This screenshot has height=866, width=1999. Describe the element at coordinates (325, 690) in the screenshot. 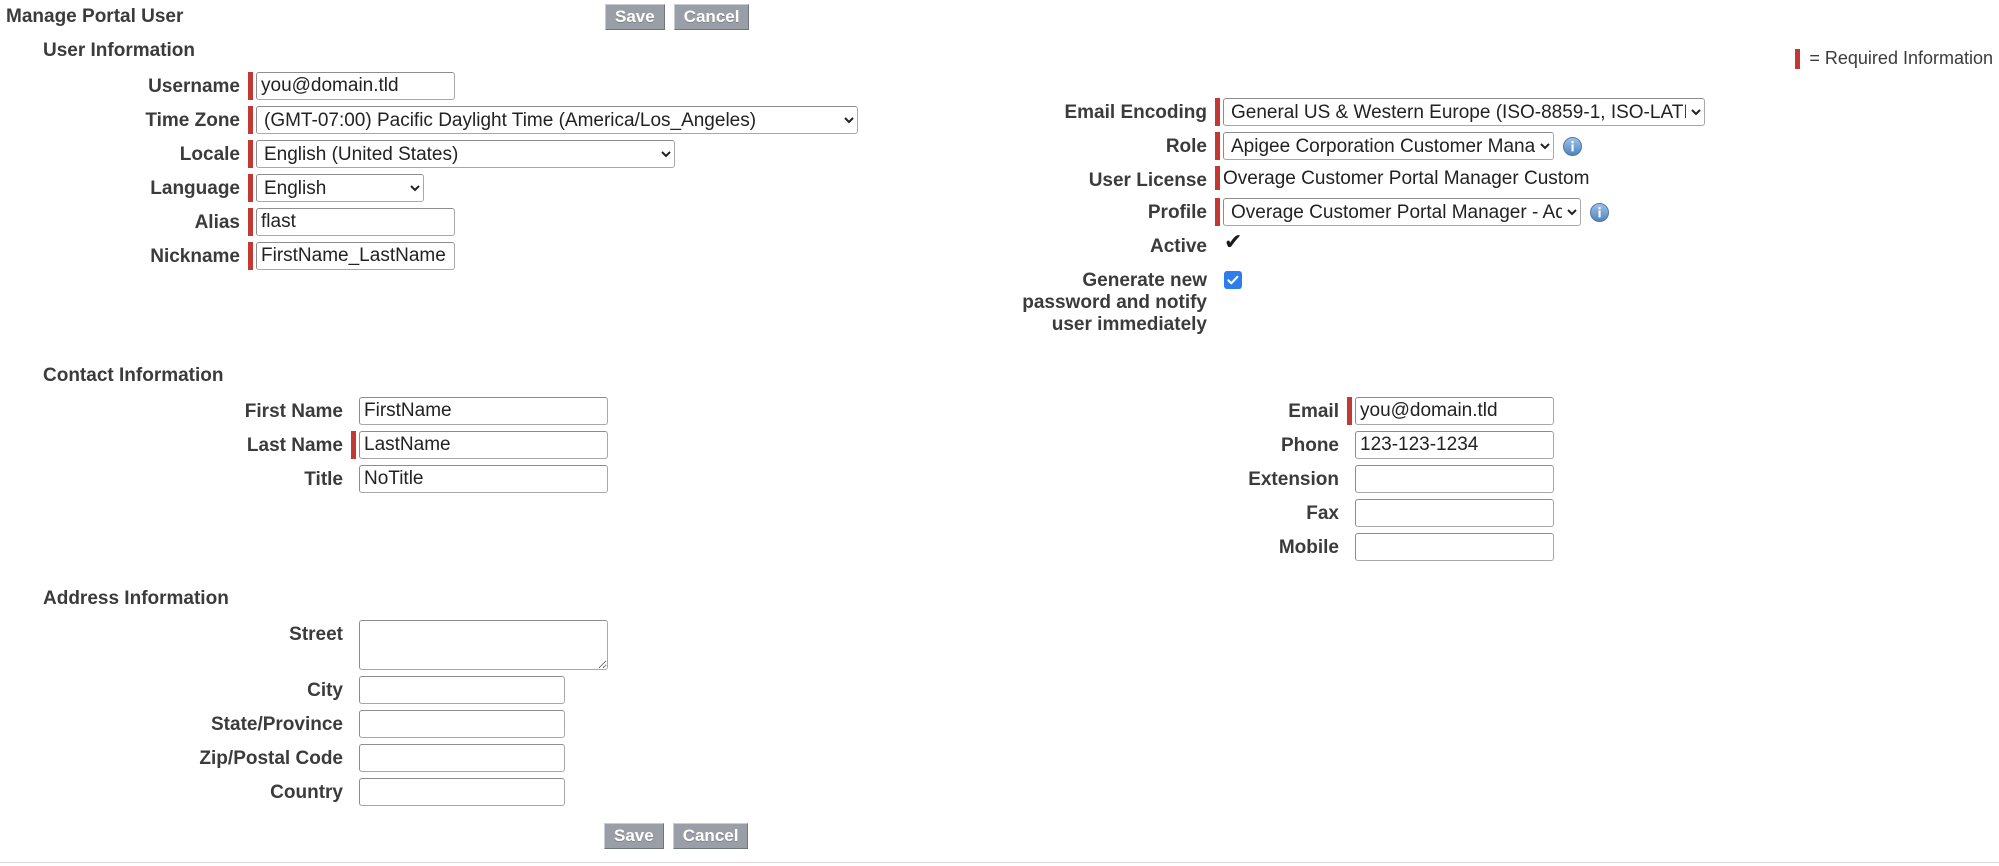

I see `city-label: City` at that location.